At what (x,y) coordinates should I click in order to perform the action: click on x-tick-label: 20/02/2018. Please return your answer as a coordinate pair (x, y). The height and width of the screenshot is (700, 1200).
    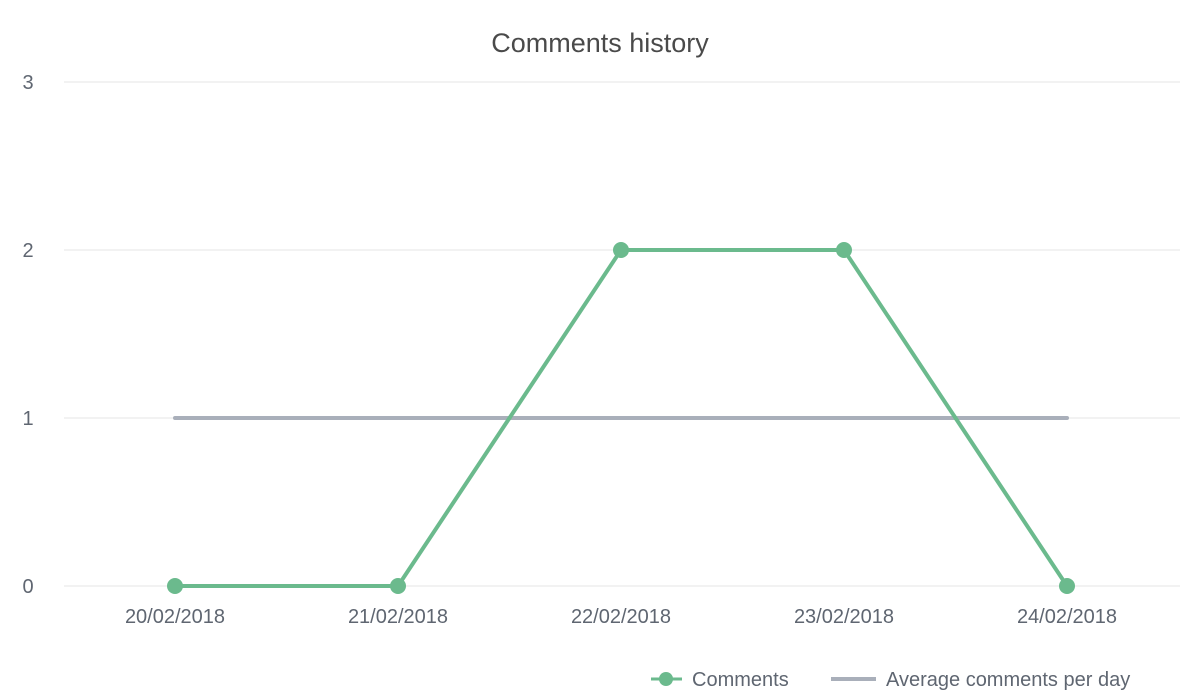
    Looking at the image, I should click on (175, 617).